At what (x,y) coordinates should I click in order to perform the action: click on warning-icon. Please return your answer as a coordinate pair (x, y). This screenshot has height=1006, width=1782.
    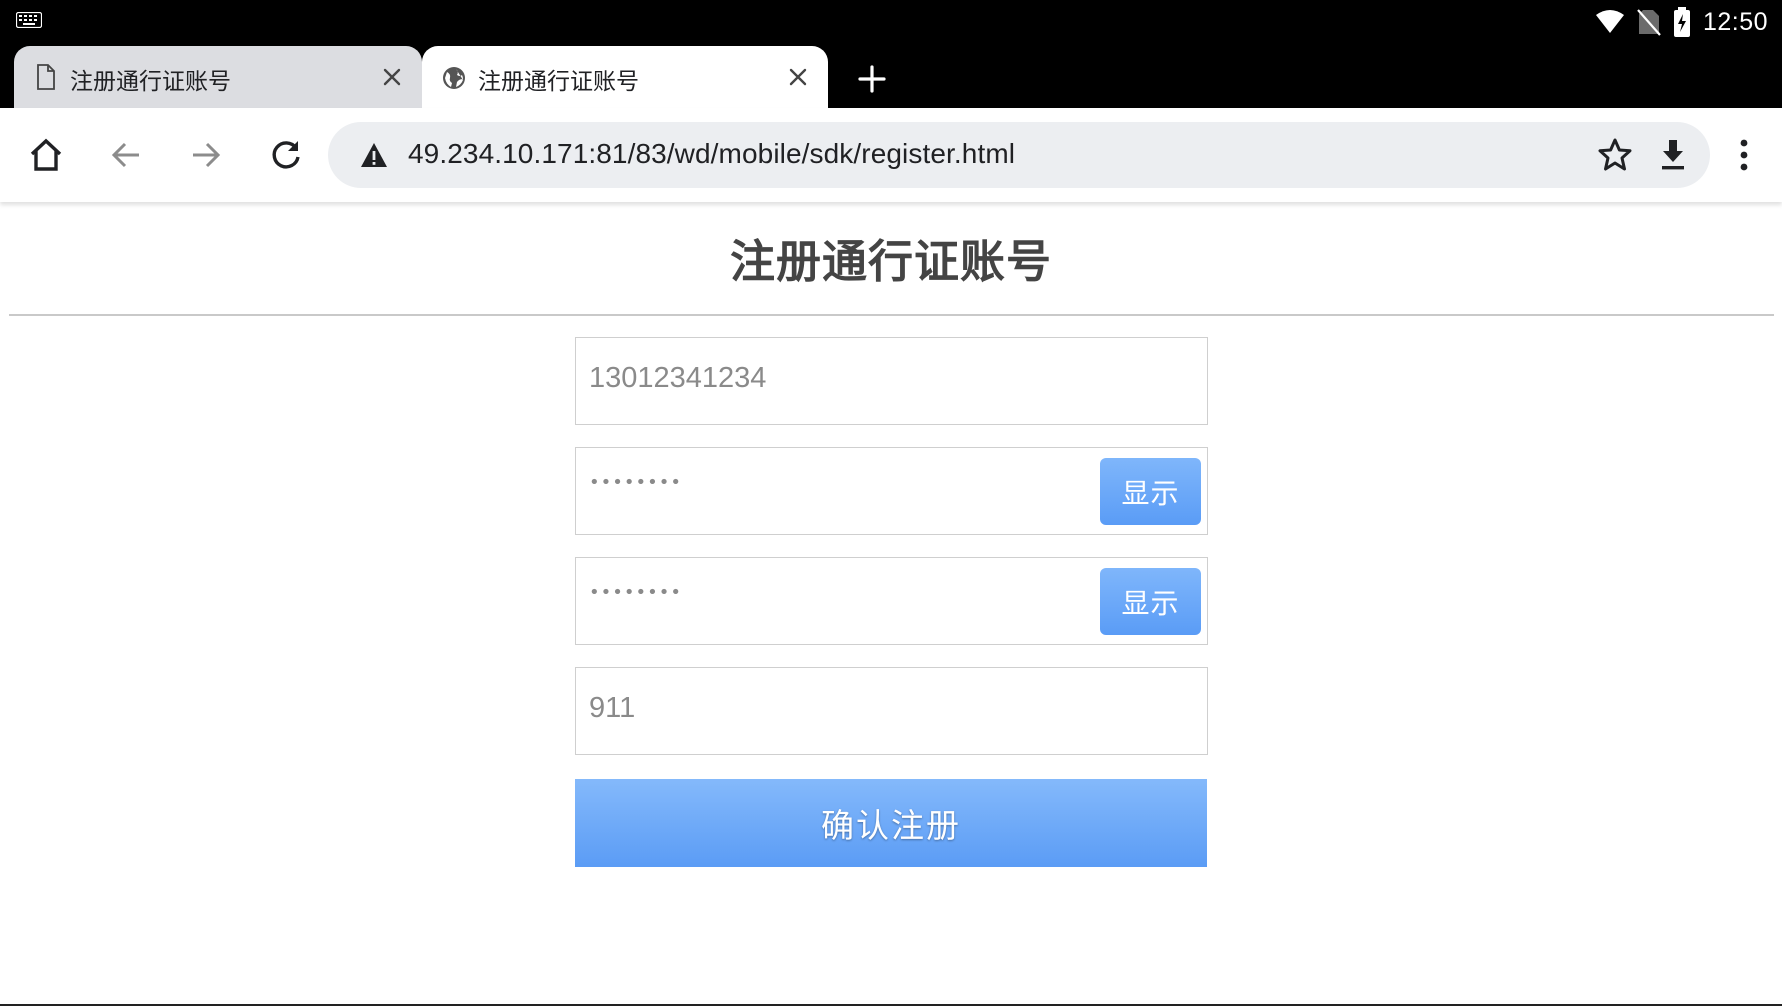
    Looking at the image, I should click on (374, 155).